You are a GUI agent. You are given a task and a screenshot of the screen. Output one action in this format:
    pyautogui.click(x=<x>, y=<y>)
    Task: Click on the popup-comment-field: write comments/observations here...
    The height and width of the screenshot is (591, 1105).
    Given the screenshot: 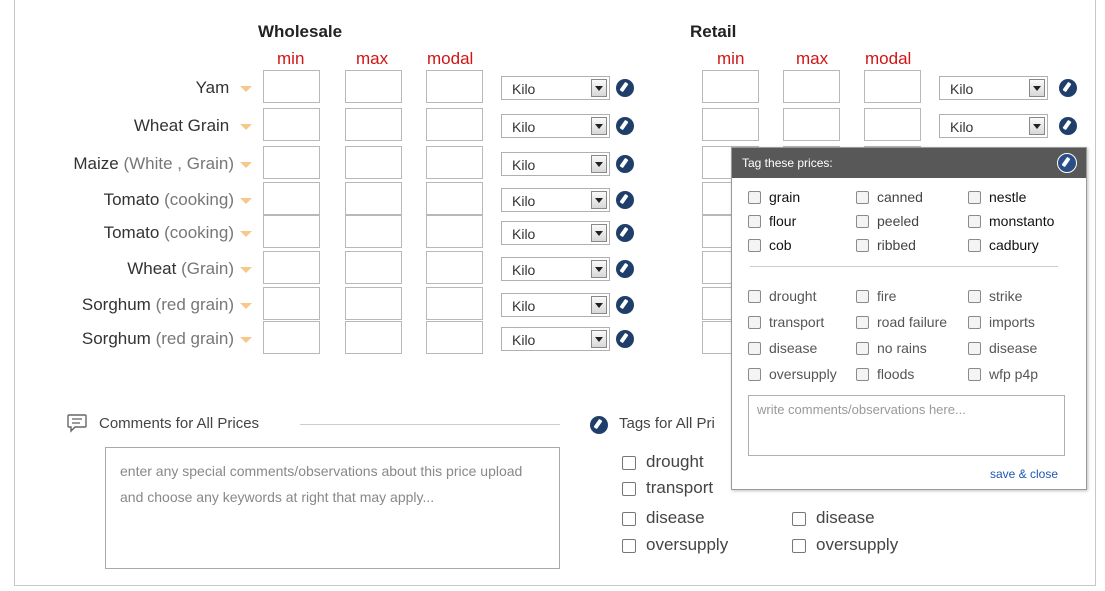 What is the action you would take?
    pyautogui.click(x=906, y=425)
    